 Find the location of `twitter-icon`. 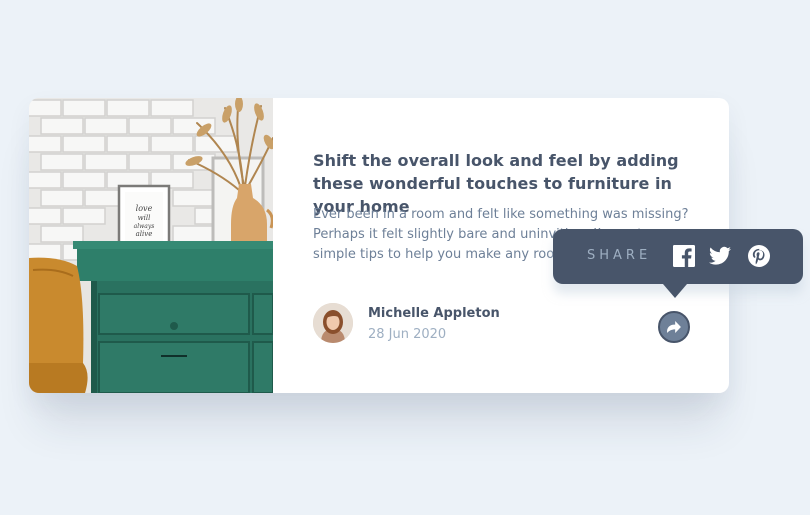

twitter-icon is located at coordinates (720, 257).